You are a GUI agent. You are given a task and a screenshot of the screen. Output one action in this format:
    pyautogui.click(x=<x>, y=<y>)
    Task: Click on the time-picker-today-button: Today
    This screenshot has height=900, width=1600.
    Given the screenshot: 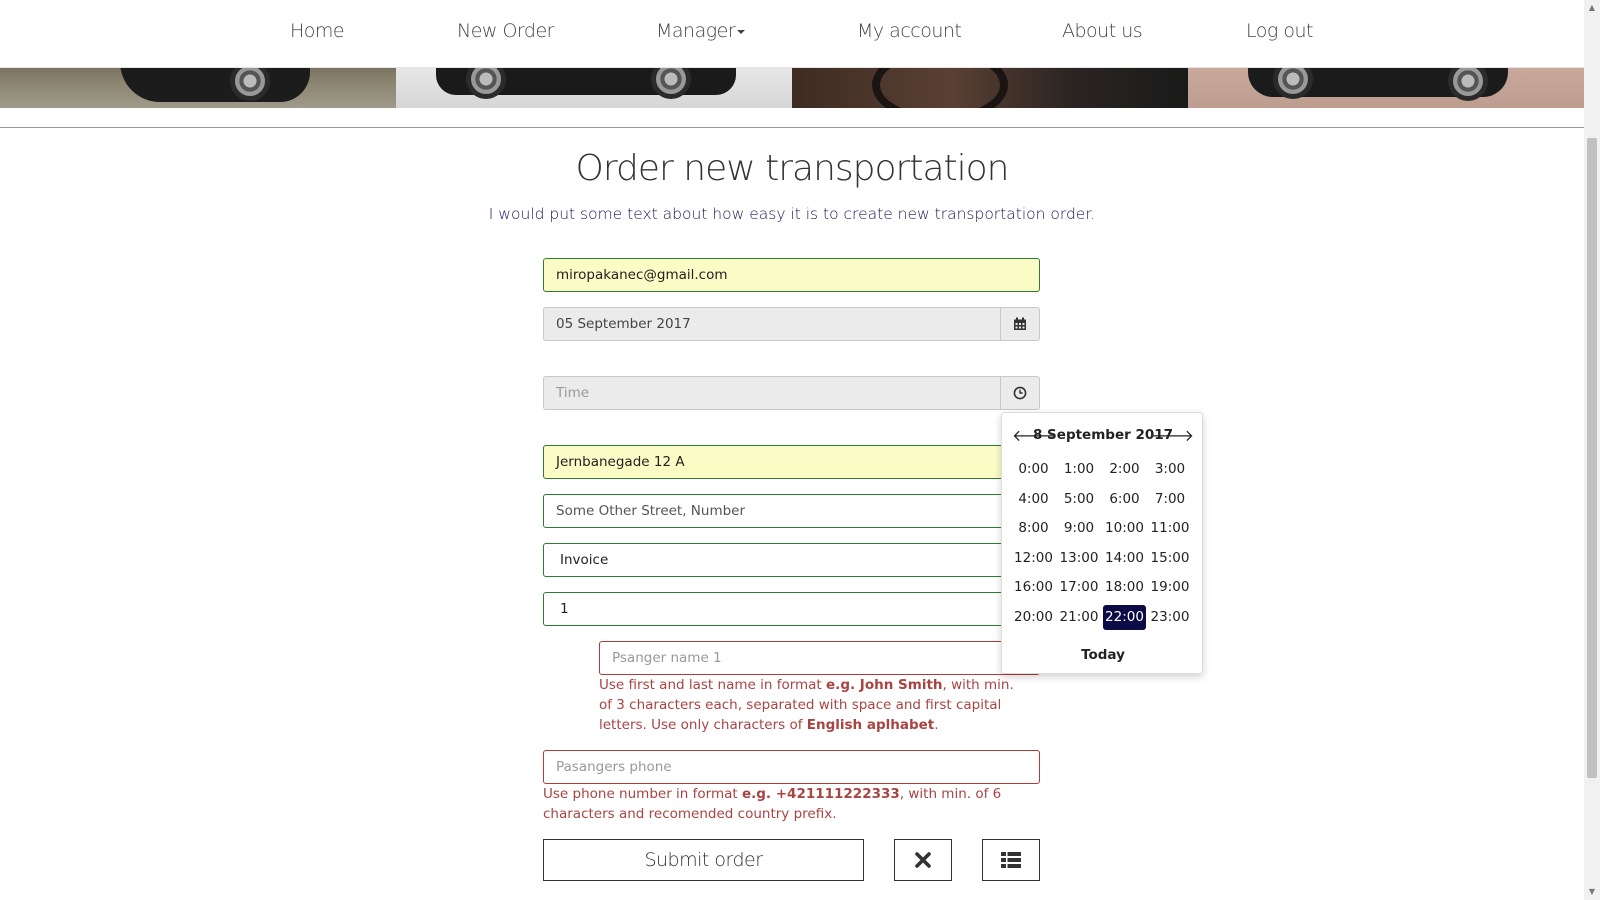 What is the action you would take?
    pyautogui.click(x=1103, y=655)
    